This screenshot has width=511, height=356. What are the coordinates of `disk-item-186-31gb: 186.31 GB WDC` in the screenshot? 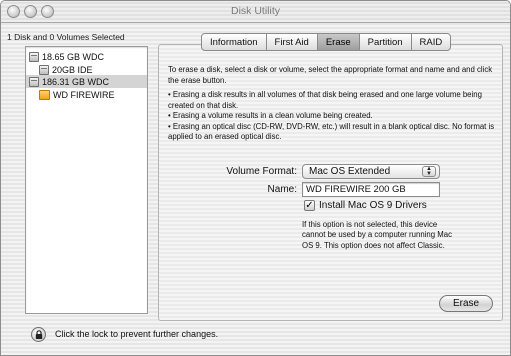 It's located at (86, 81).